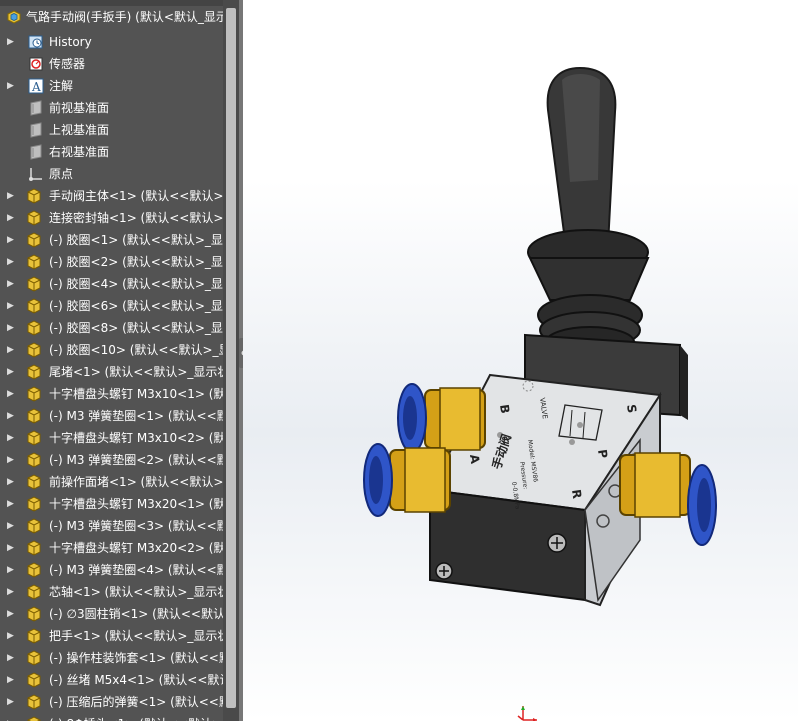 The width and height of the screenshot is (798, 721). I want to click on tree-item: ▶ (-) ∅3圆柱销<1> (默认<<默认>, so click(111, 614).